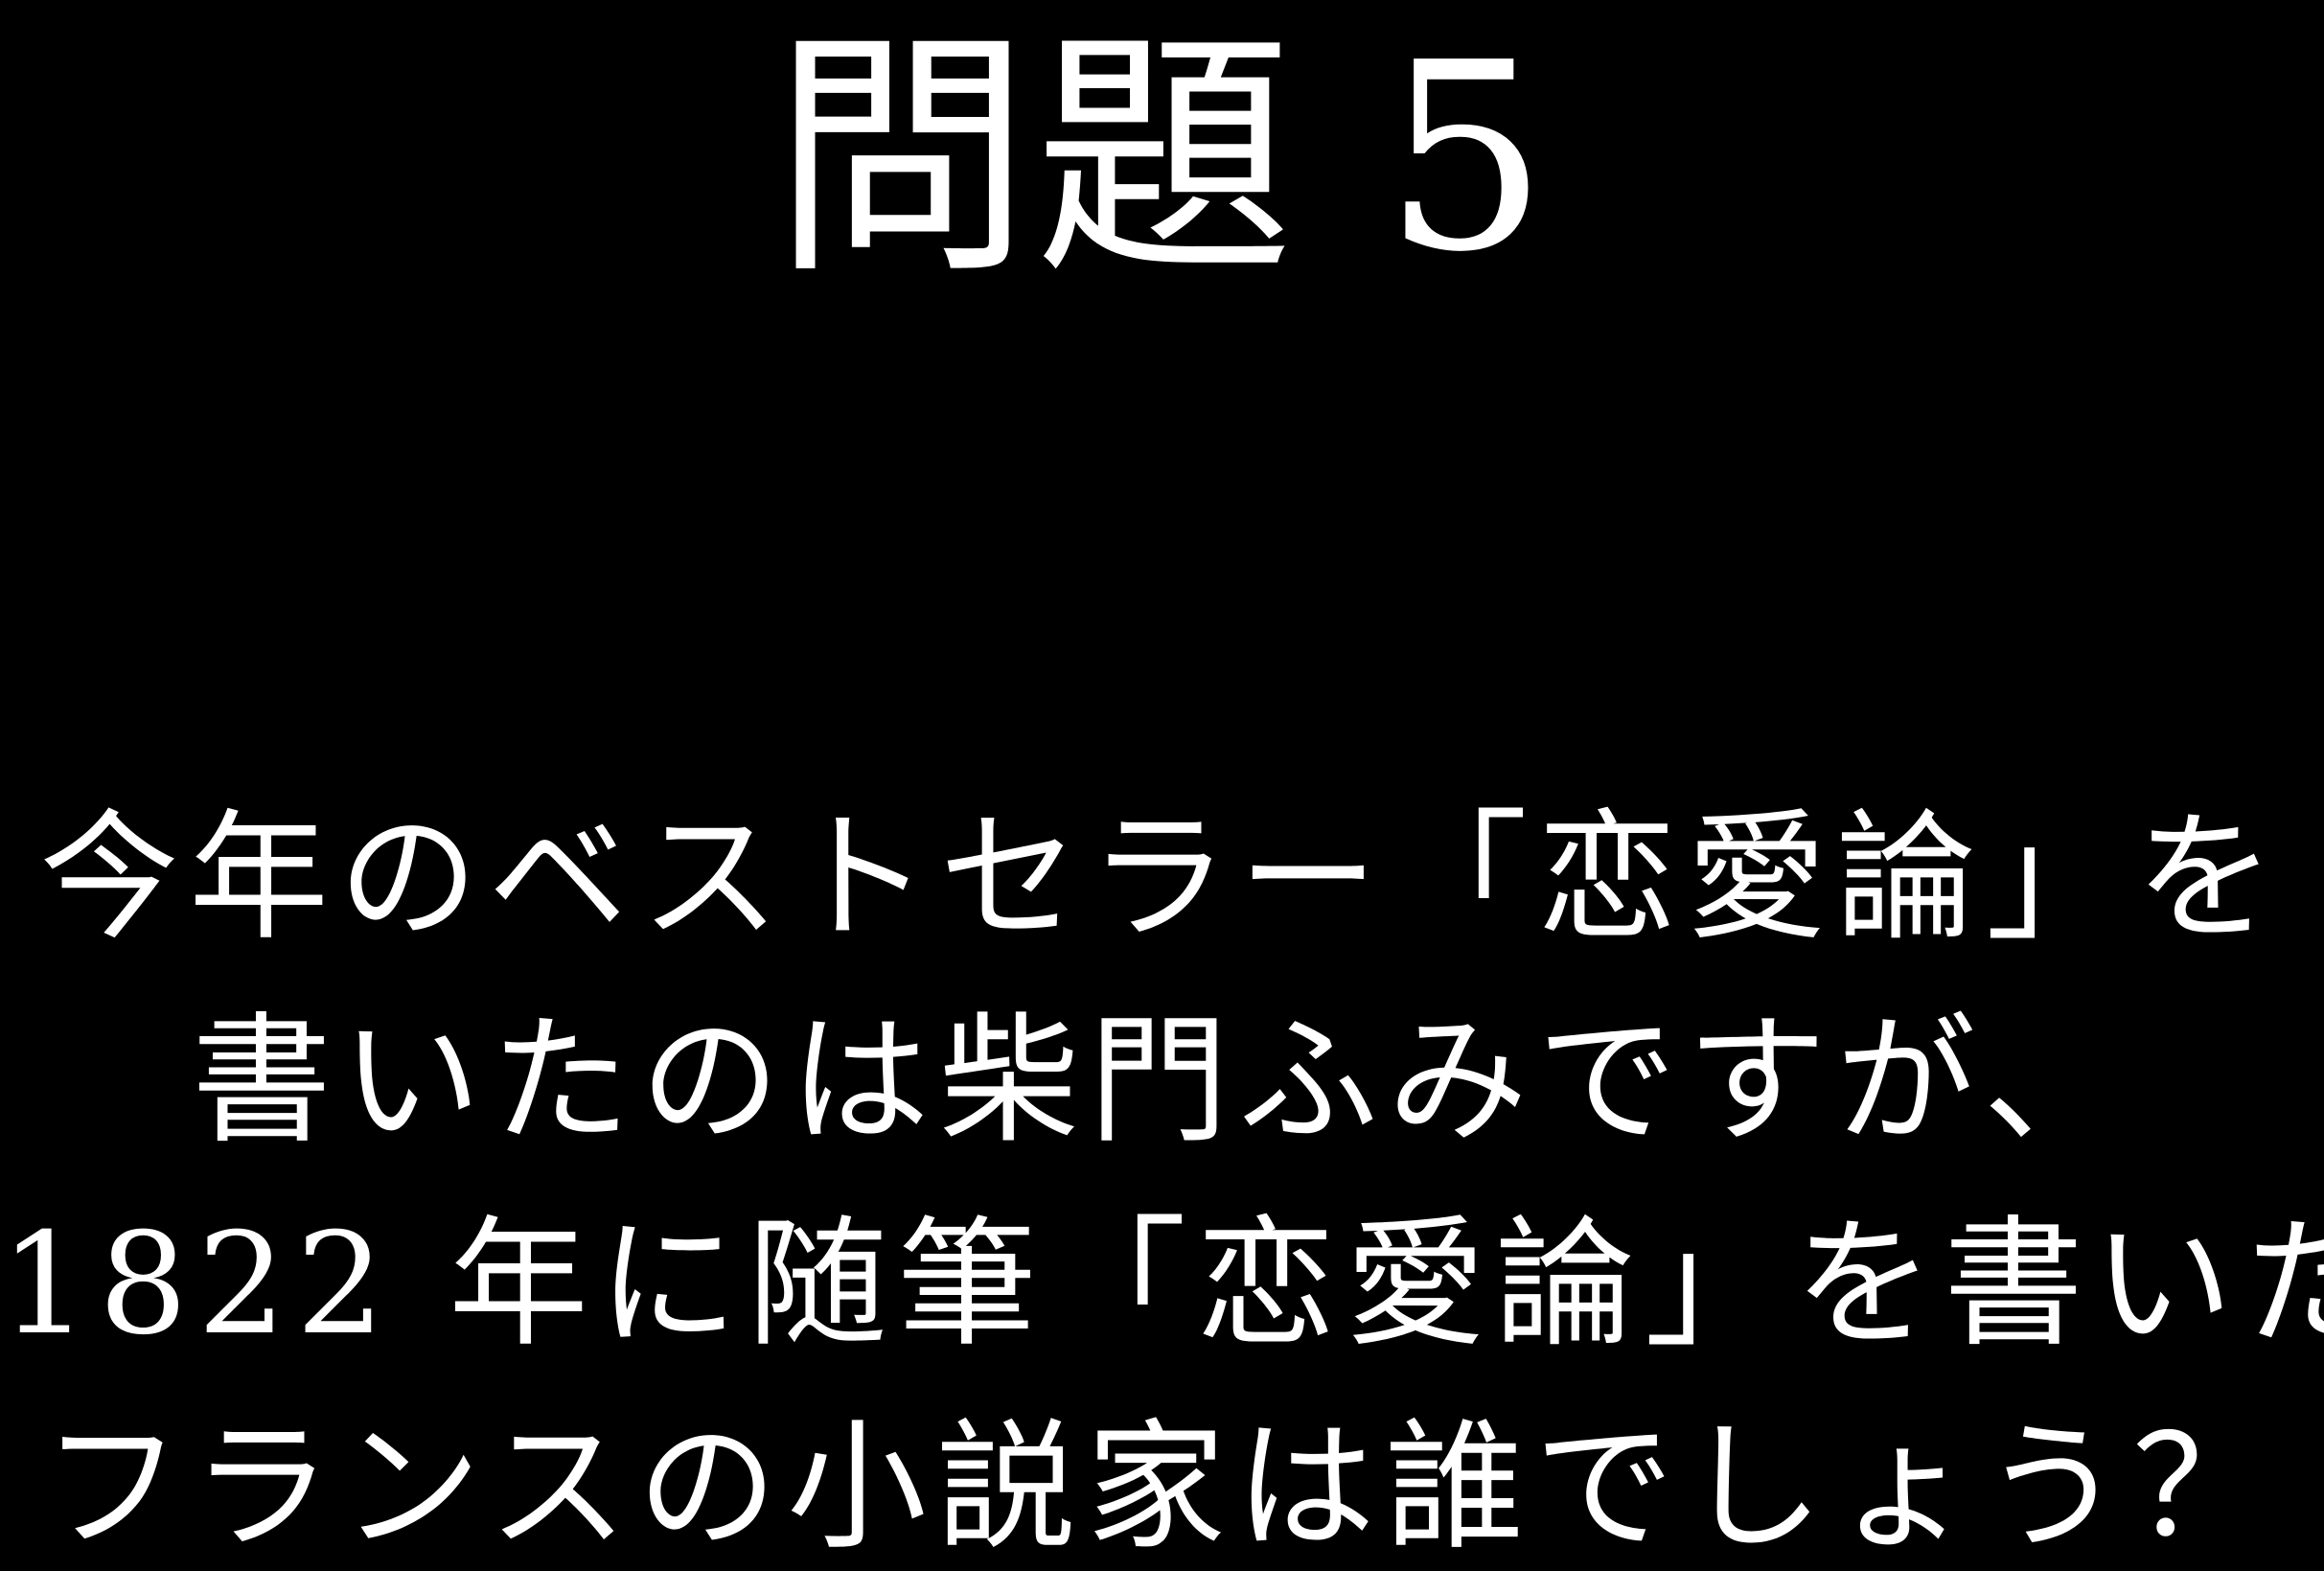  What do you see at coordinates (1162, 1284) in the screenshot?
I see `question-line-3: 1822 年に随筆「恋愛論」を書いた` at bounding box center [1162, 1284].